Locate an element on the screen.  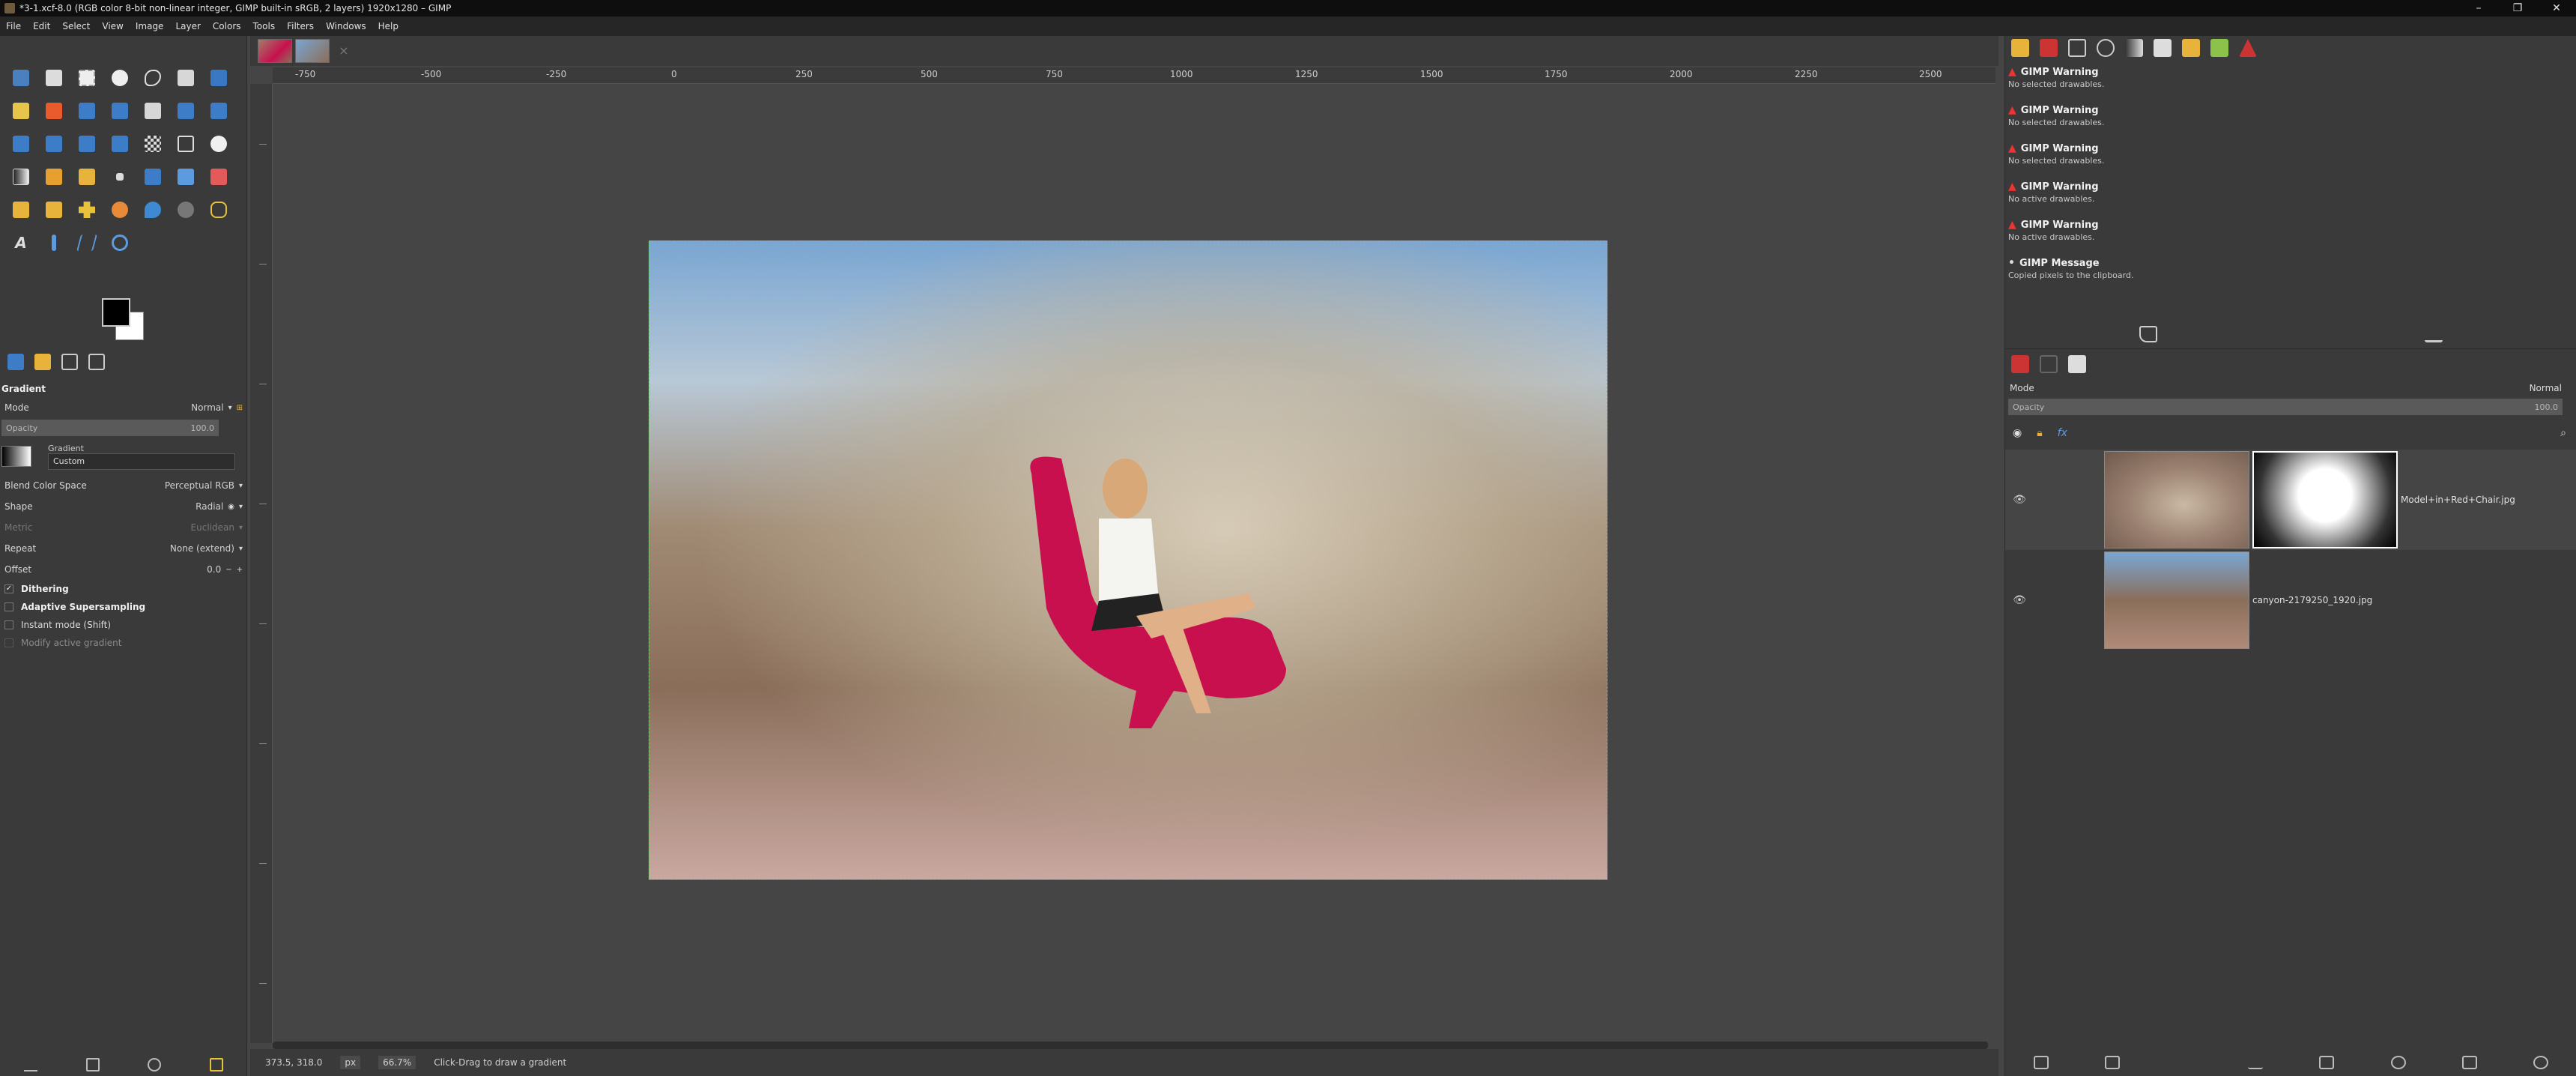
delete-layer-icon is located at coordinates (2541, 1062).